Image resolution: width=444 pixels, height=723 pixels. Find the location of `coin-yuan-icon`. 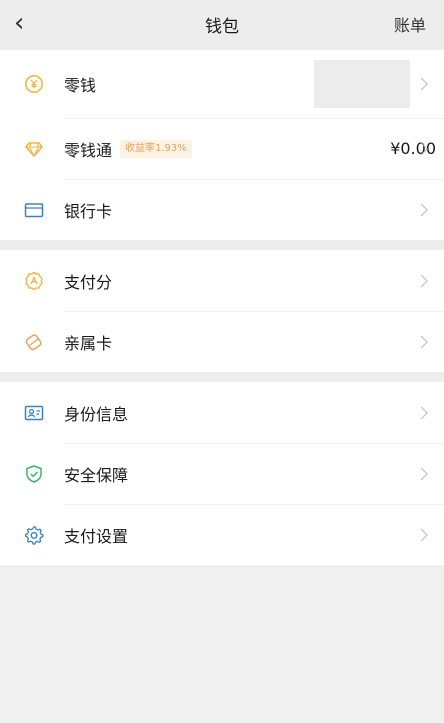

coin-yuan-icon is located at coordinates (34, 84).